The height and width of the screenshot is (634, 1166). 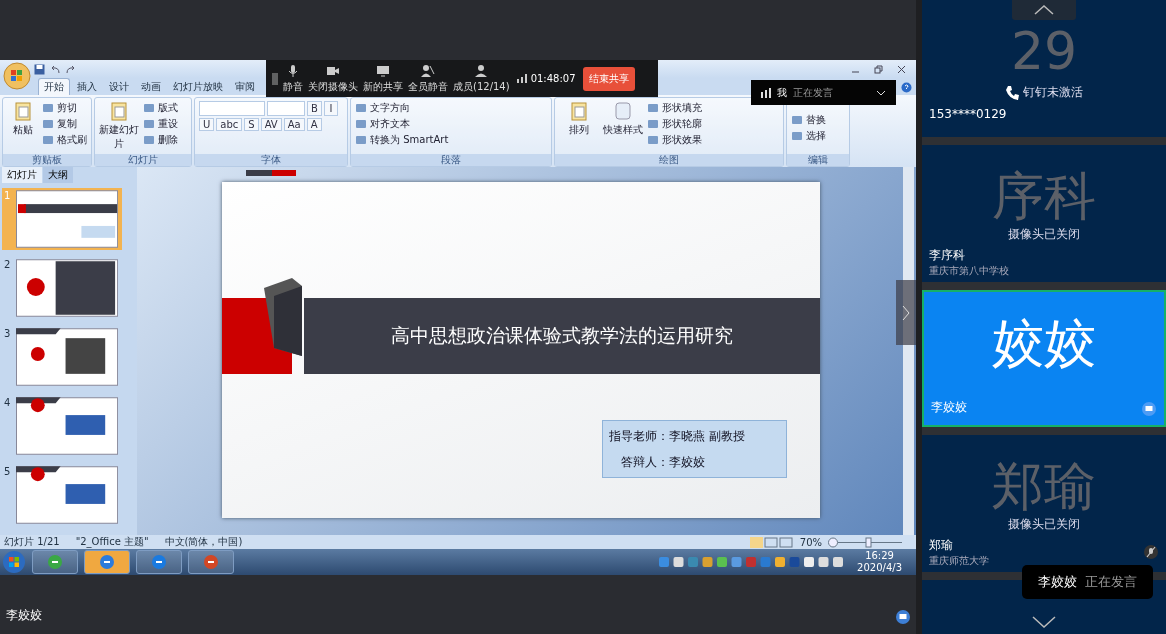 I want to click on participant-tile: 序科 摄像头已关闭 李序科 重庆市第八中学校, so click(x=1044, y=213).